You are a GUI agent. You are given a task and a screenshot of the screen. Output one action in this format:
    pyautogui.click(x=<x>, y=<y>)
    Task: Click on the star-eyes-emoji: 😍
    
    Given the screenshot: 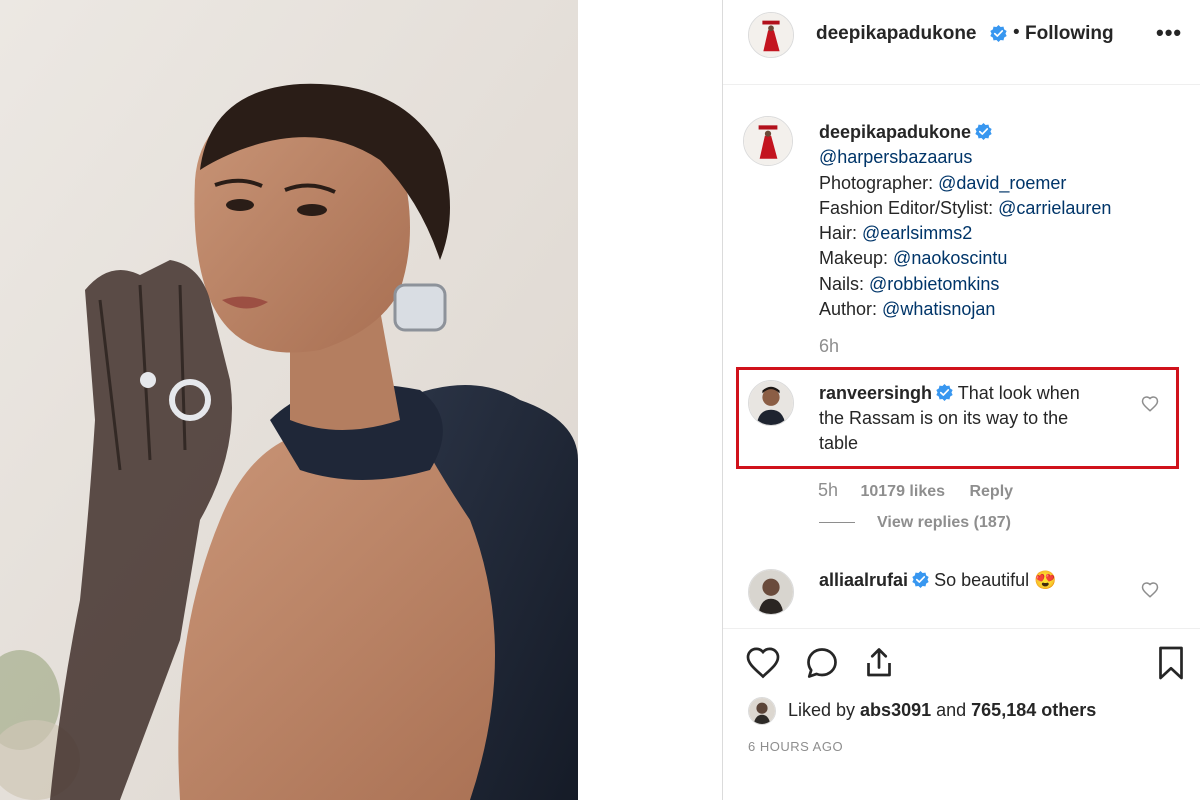 What is the action you would take?
    pyautogui.click(x=1045, y=580)
    